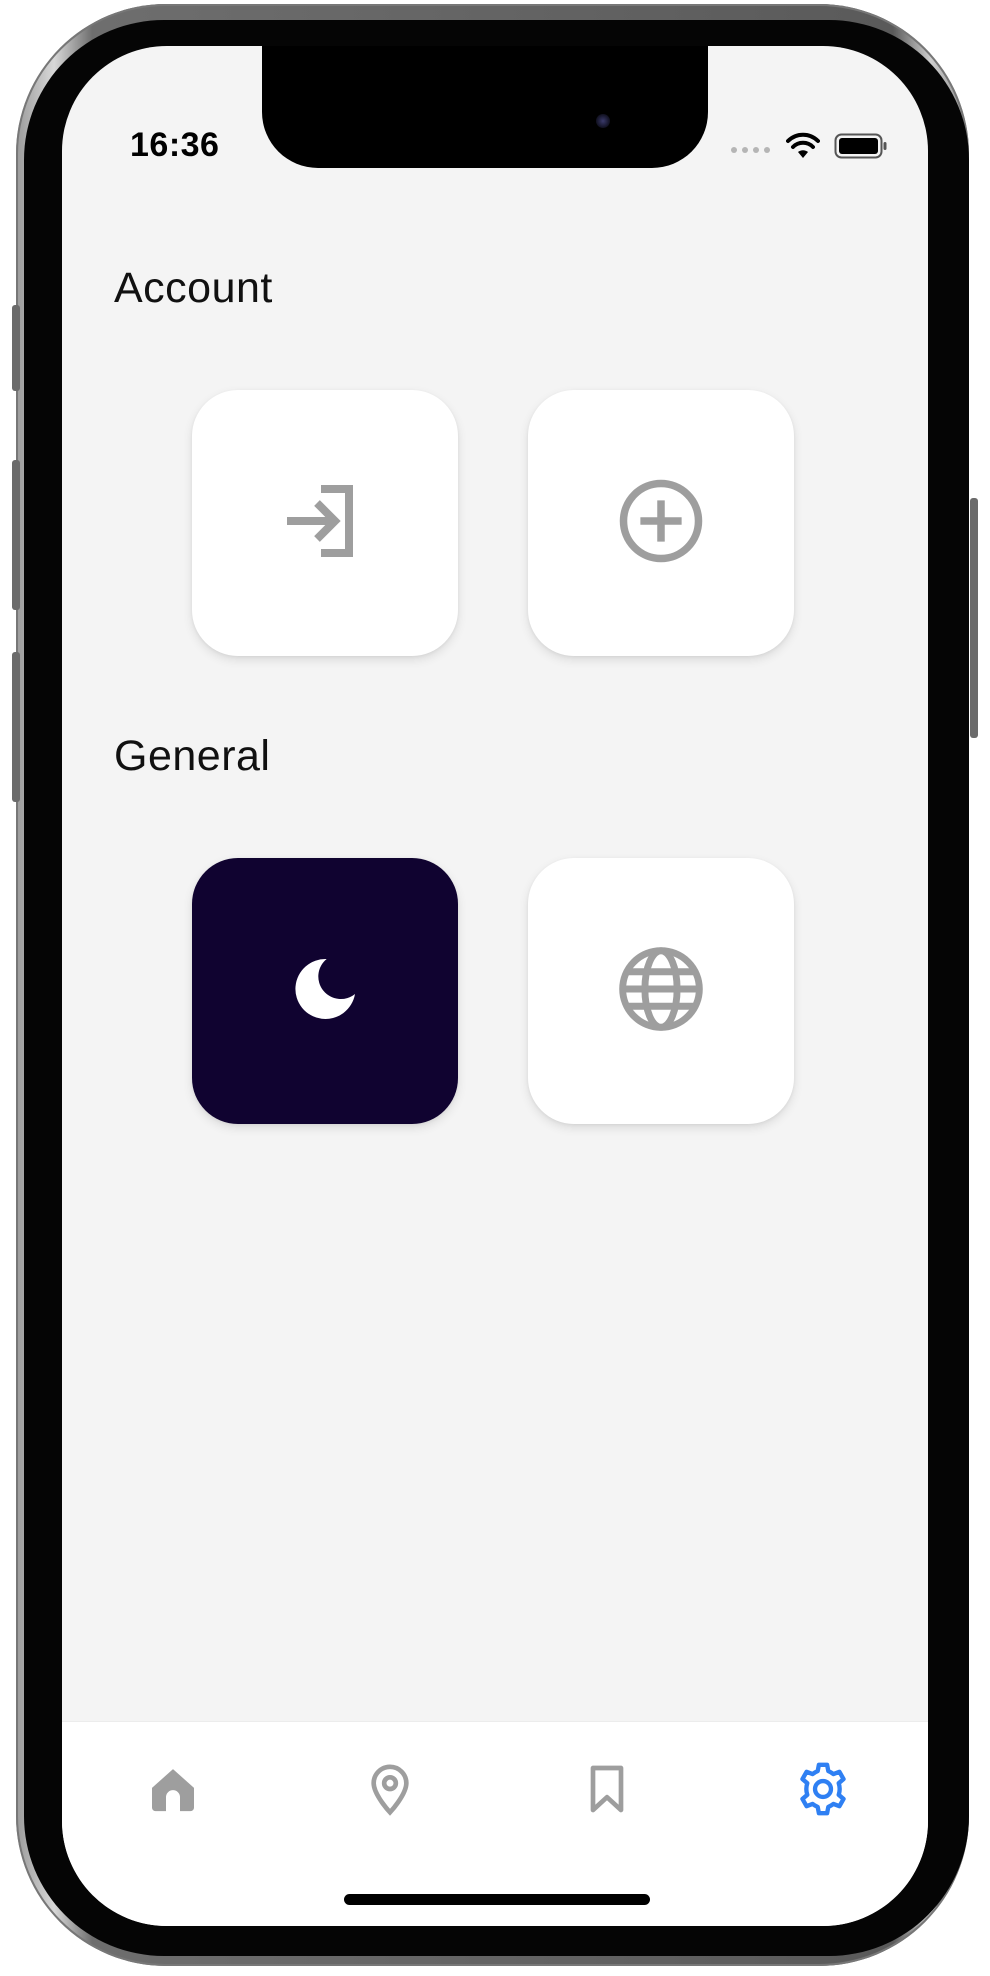 The height and width of the screenshot is (1976, 990). I want to click on section-title-account: Account, so click(193, 288).